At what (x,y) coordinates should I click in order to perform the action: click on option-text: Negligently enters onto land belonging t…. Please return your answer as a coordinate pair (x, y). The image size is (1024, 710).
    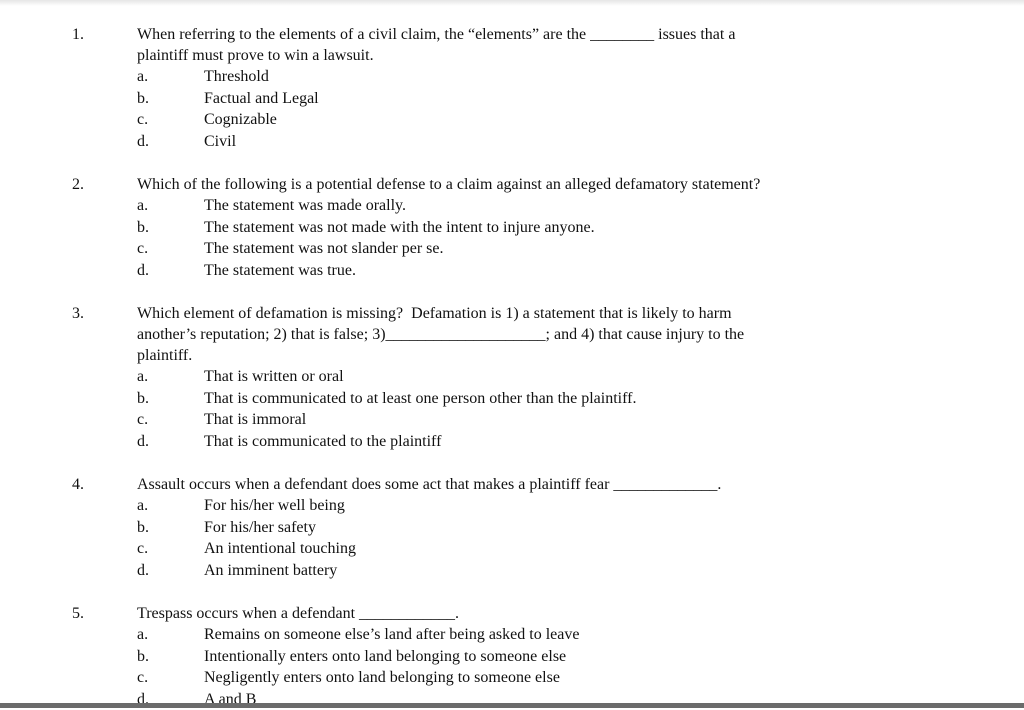
    Looking at the image, I should click on (382, 678).